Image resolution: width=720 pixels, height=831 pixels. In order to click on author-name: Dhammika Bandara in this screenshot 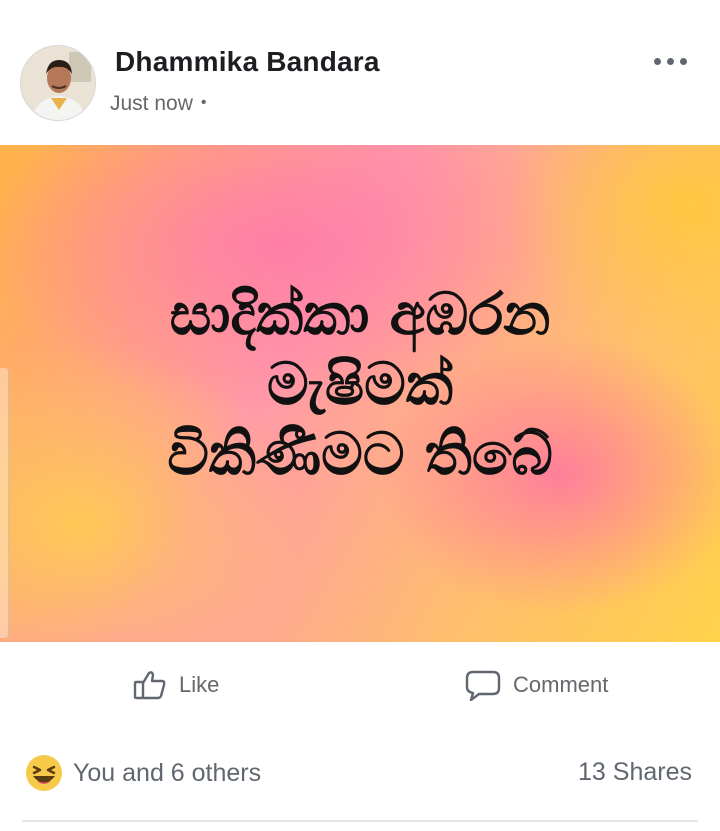, I will do `click(247, 62)`.